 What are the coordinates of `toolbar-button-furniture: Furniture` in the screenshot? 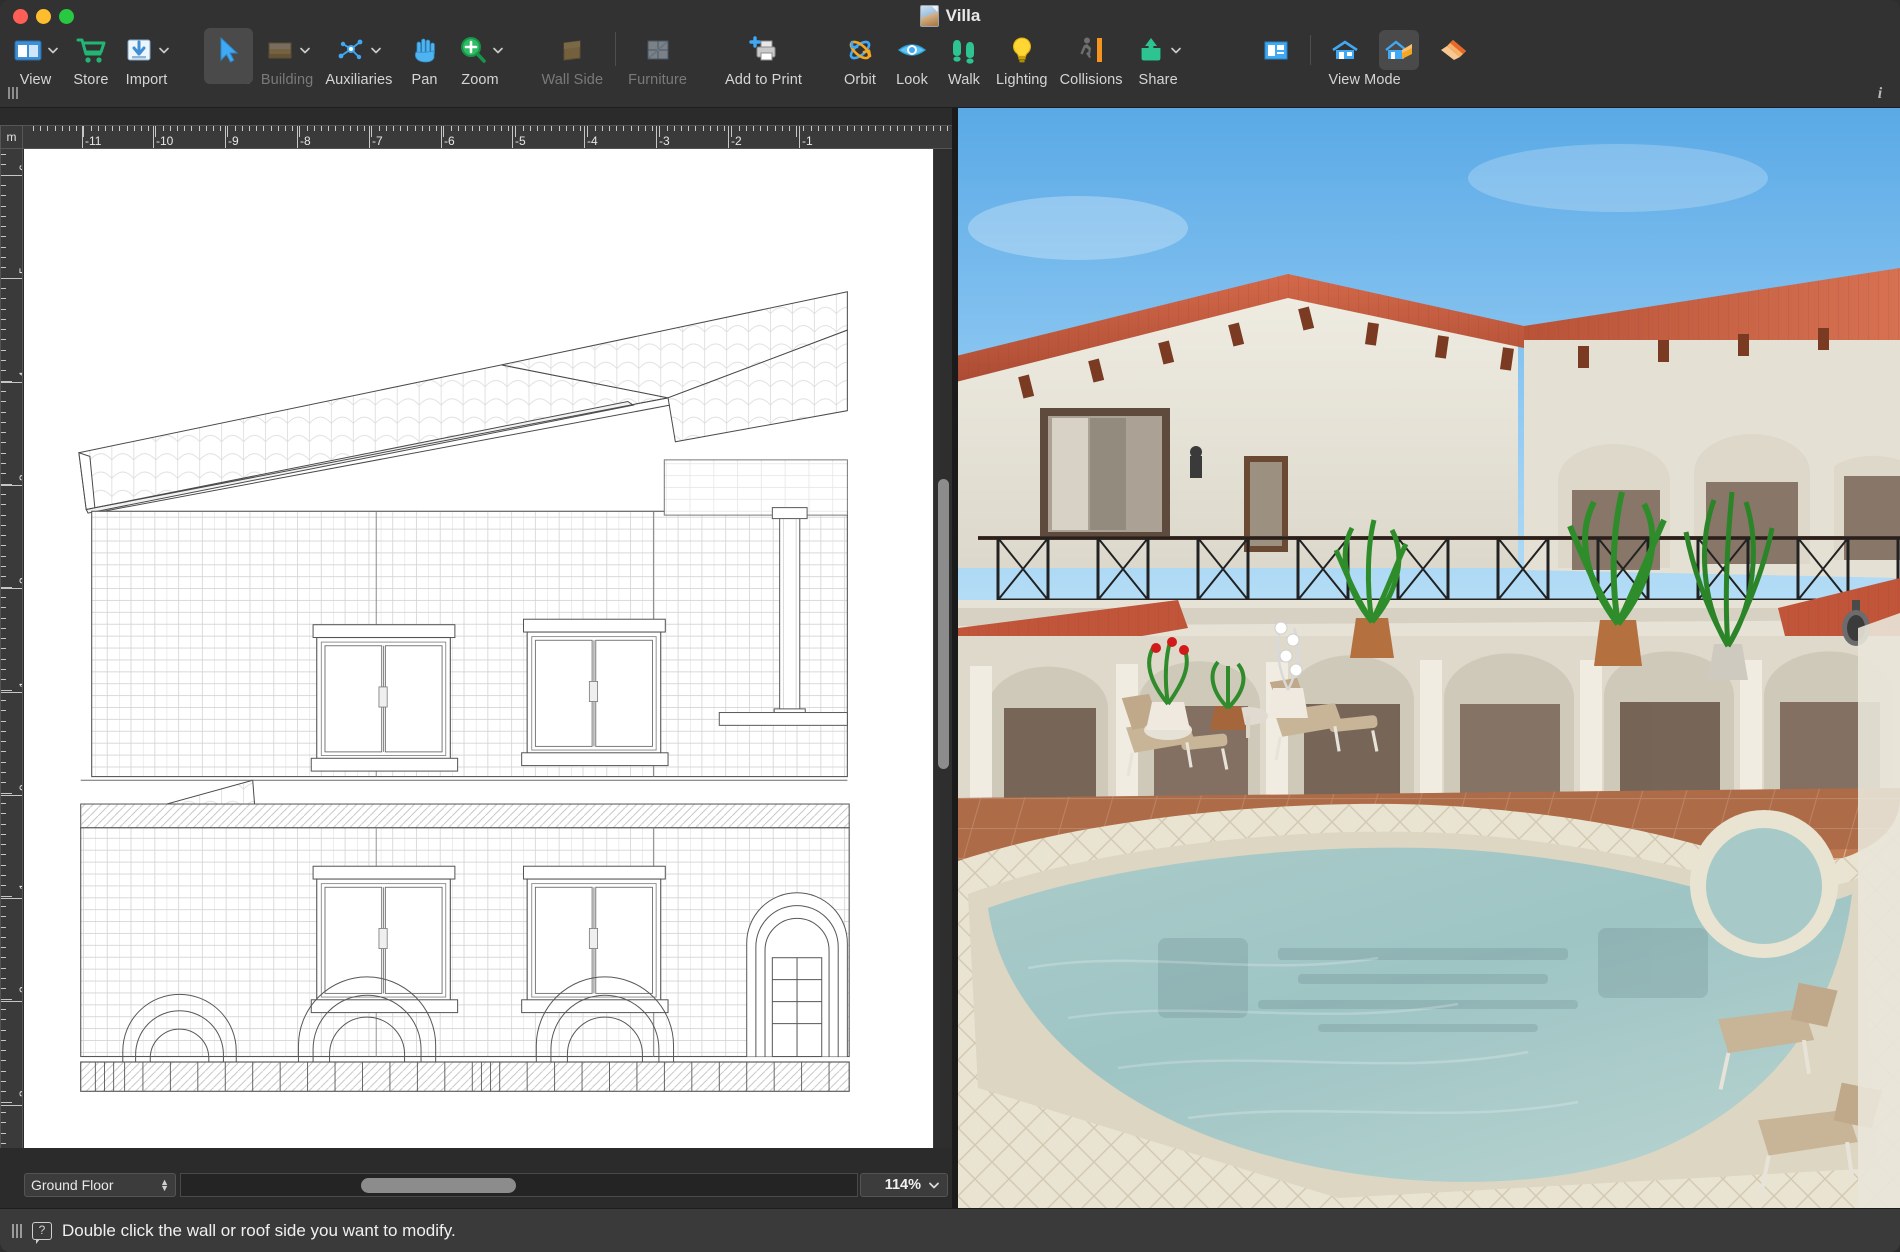 It's located at (657, 65).